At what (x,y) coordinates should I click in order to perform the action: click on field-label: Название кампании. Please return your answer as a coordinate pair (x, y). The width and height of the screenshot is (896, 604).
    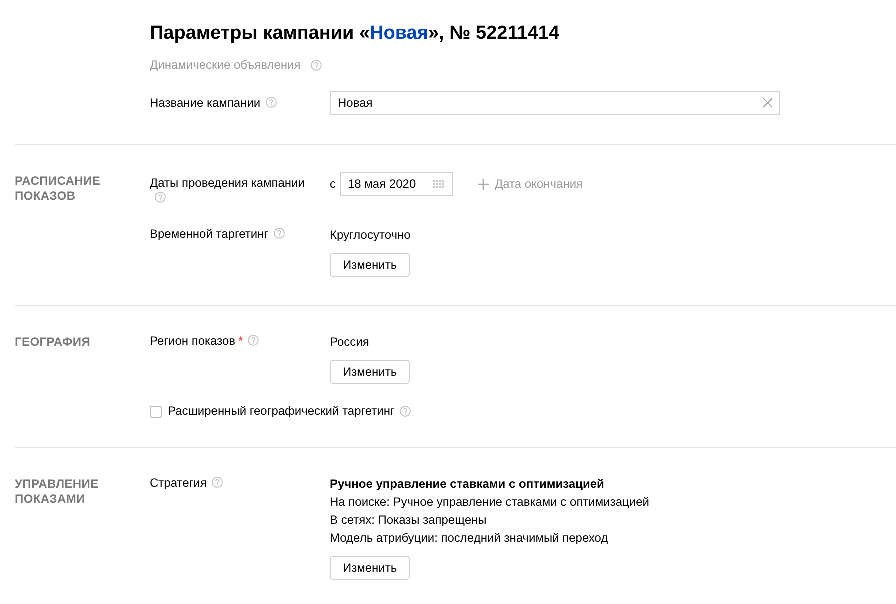
    Looking at the image, I should click on (205, 103).